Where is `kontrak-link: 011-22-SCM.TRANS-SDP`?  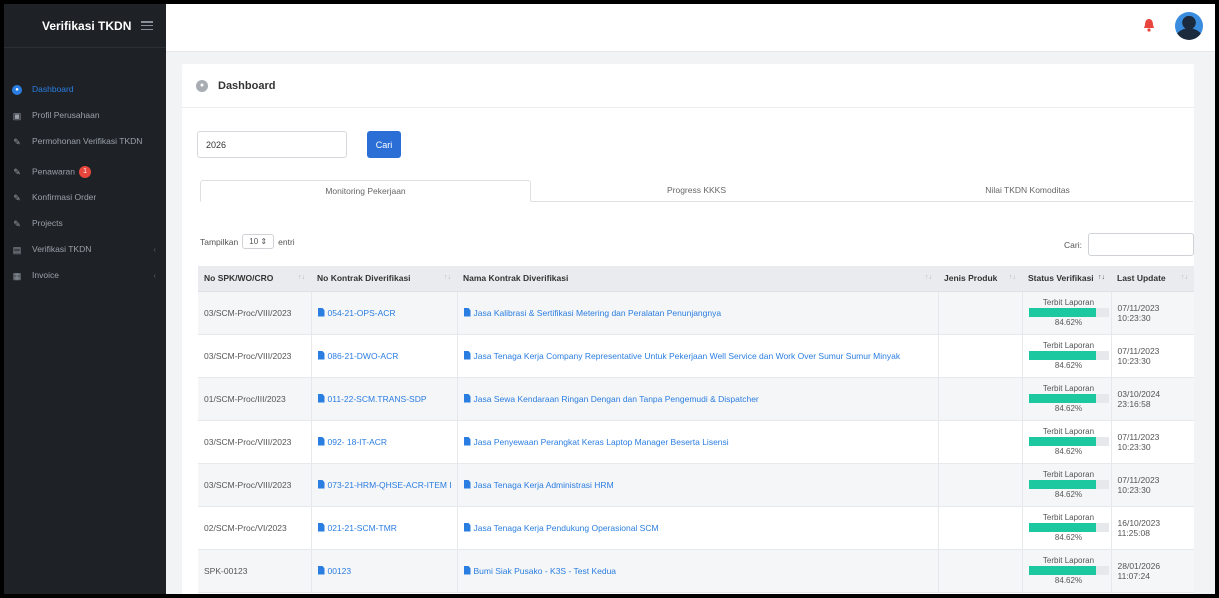
kontrak-link: 011-22-SCM.TRANS-SDP is located at coordinates (377, 399).